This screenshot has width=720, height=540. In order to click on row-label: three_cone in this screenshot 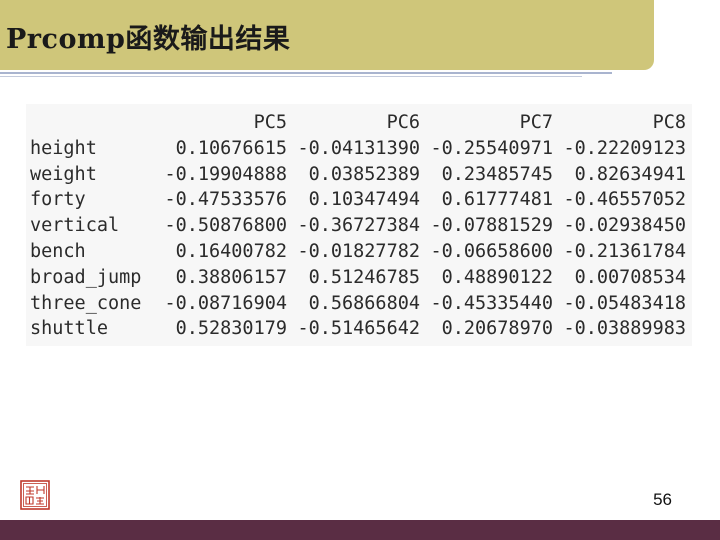, I will do `click(86, 303)`.